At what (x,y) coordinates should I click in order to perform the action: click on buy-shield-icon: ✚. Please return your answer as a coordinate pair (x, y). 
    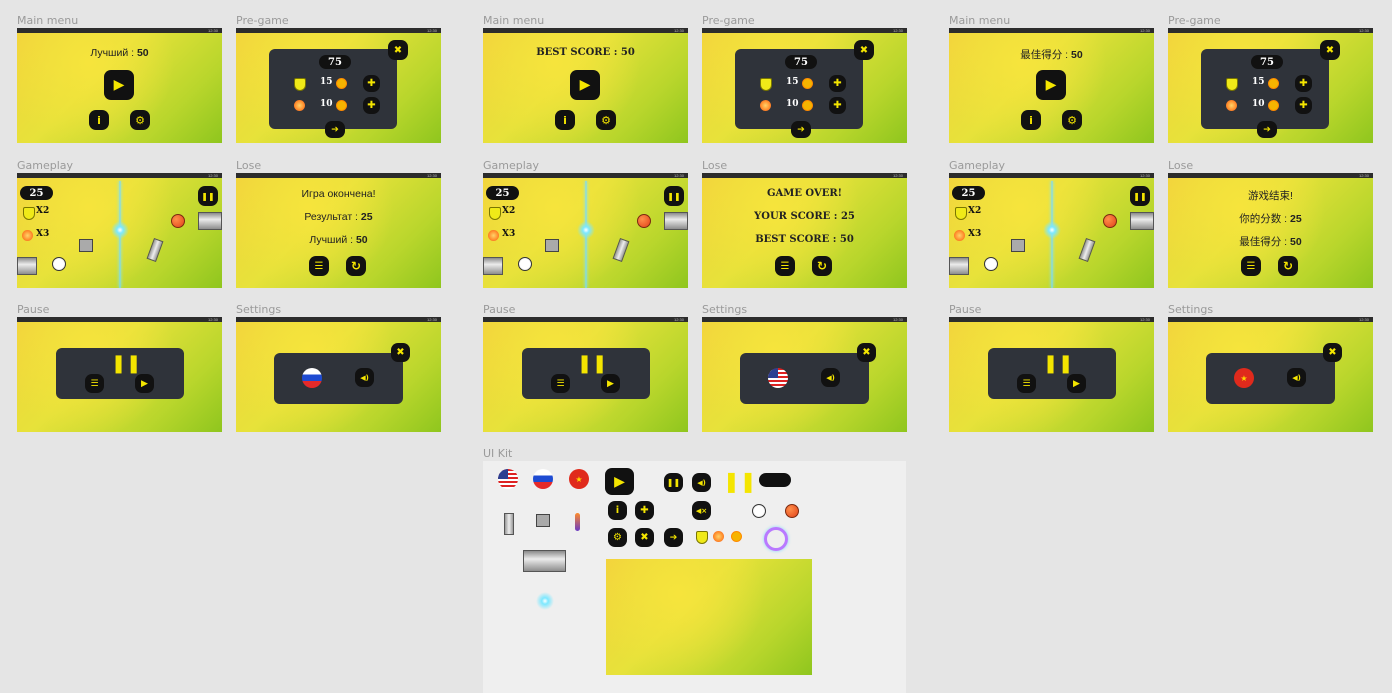
    Looking at the image, I should click on (837, 83).